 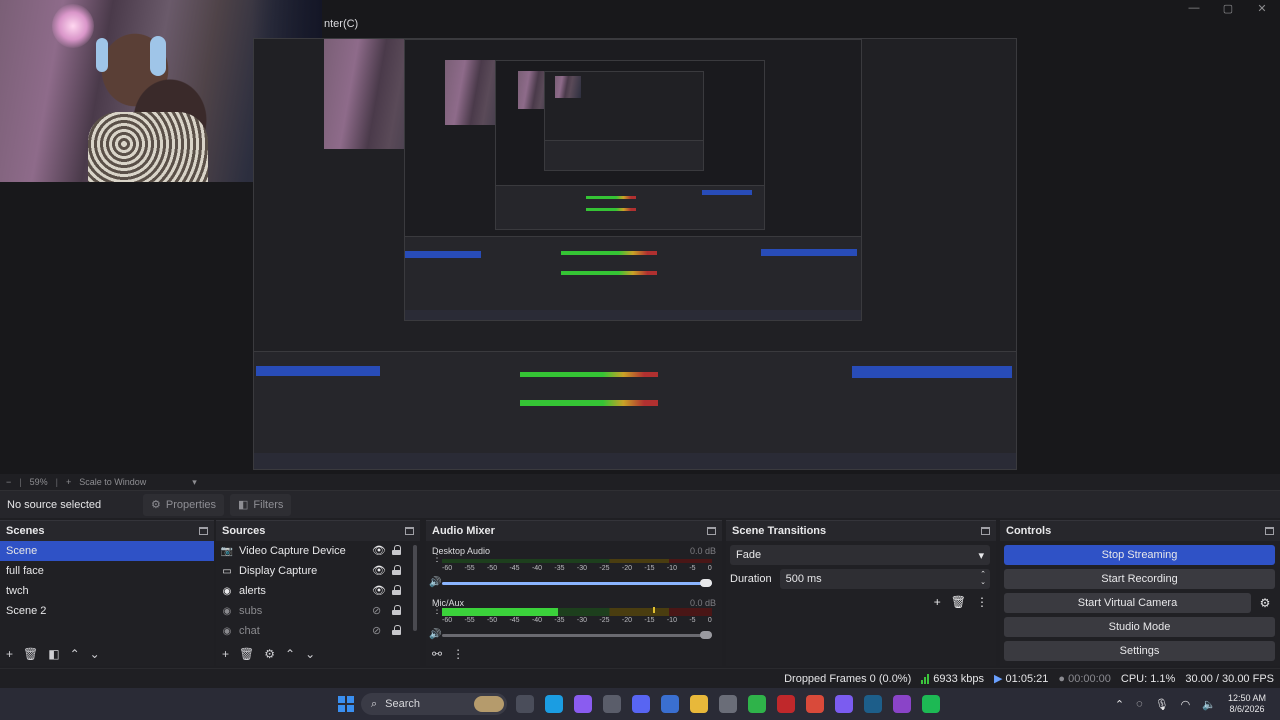 What do you see at coordinates (225, 654) in the screenshot?
I see `add-source-icon: +` at bounding box center [225, 654].